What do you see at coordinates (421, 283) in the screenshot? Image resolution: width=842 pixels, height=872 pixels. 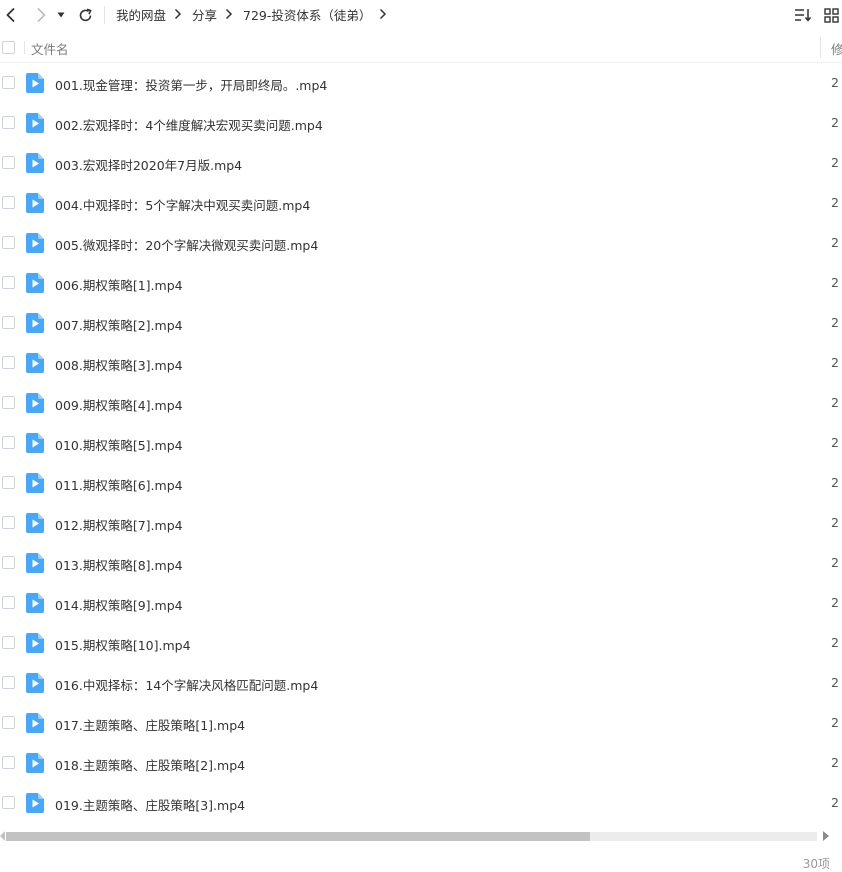 I see `file-row: 006.期权策略[1].mp4 2` at bounding box center [421, 283].